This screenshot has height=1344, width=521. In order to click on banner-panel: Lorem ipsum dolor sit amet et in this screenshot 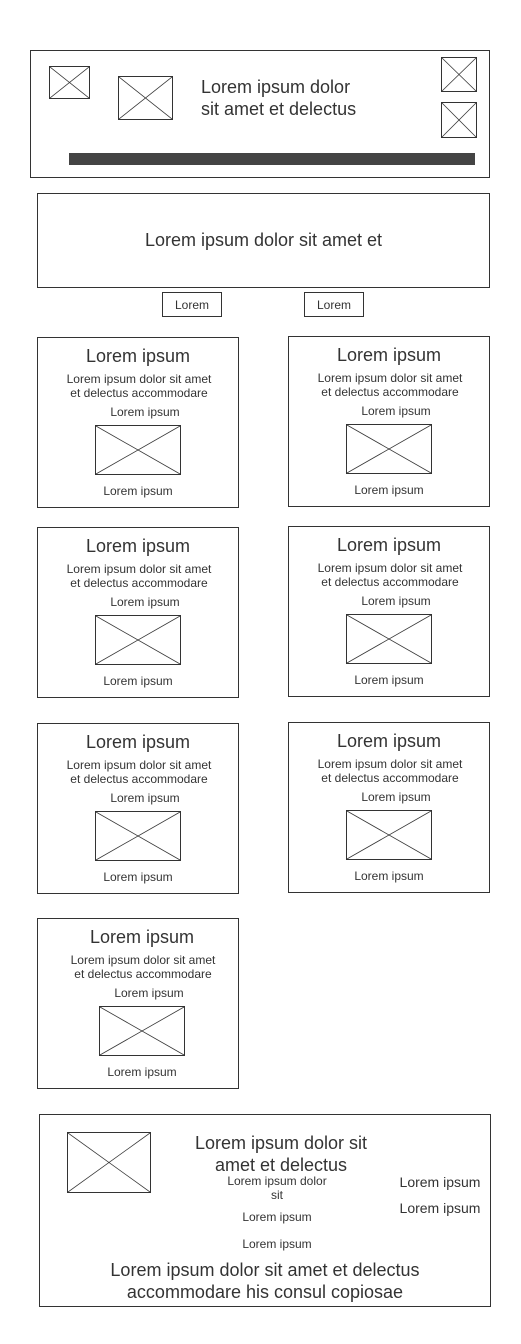, I will do `click(263, 240)`.